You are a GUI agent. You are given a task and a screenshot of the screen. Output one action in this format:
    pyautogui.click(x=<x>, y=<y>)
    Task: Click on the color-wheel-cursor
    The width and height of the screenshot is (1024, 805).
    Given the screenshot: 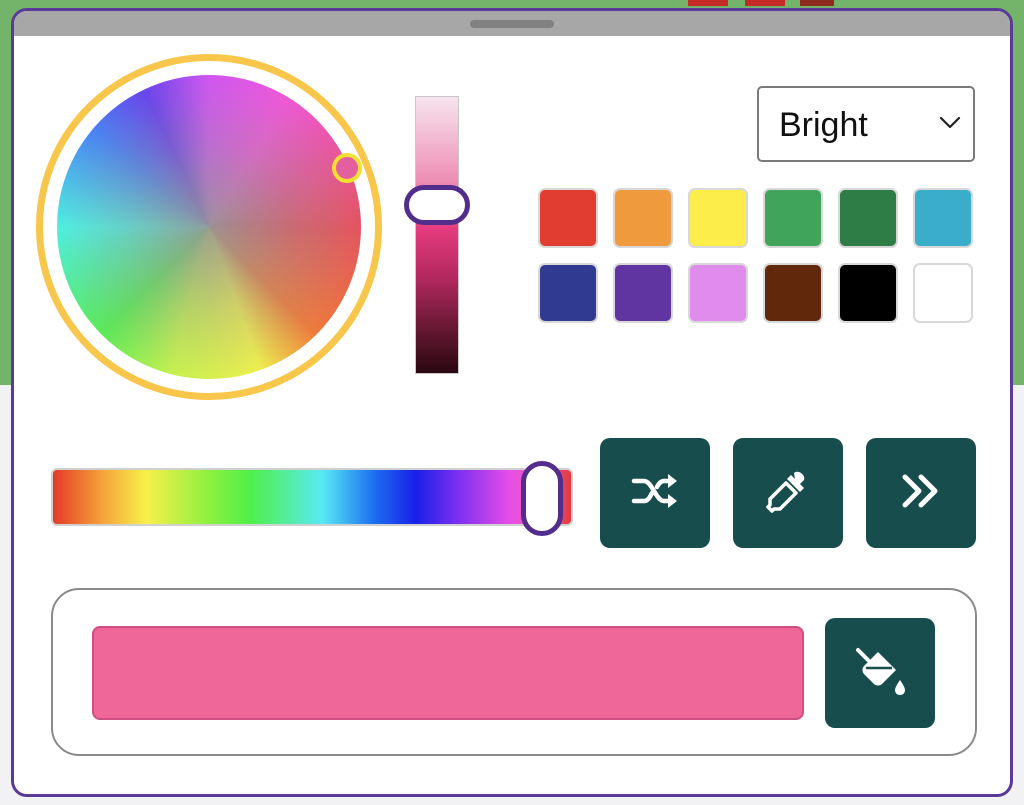 What is the action you would take?
    pyautogui.click(x=347, y=168)
    